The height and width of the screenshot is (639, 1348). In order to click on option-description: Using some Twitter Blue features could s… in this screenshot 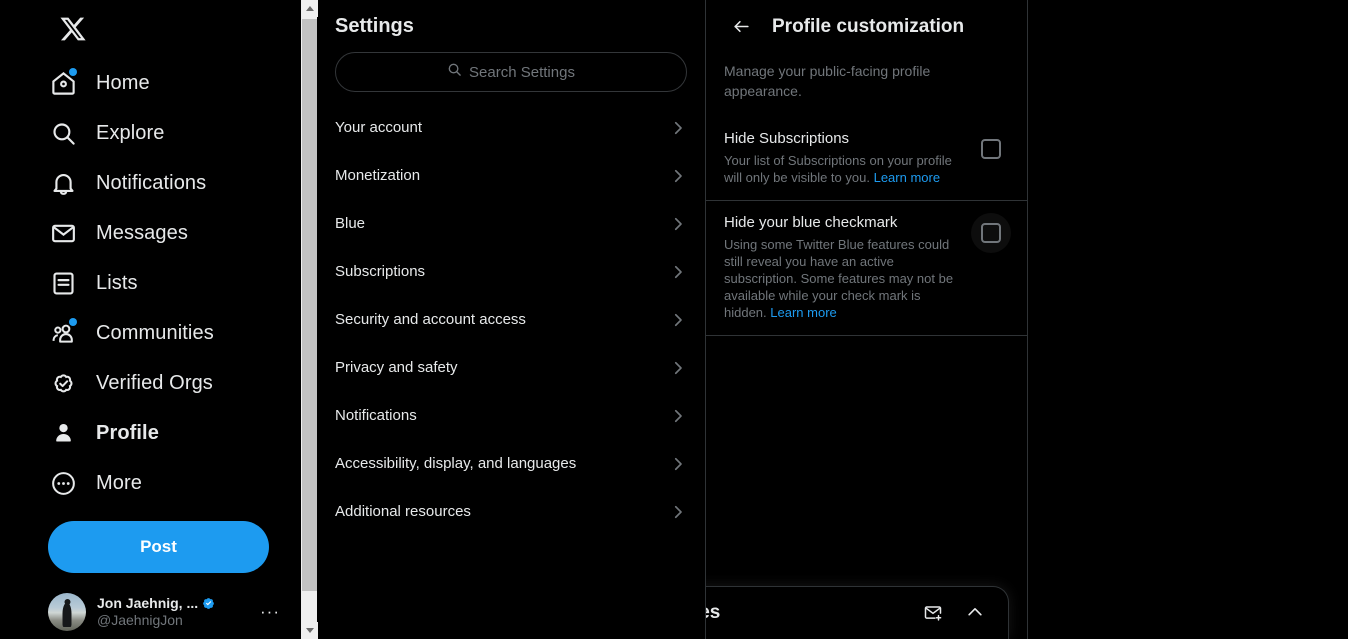, I will do `click(842, 278)`.